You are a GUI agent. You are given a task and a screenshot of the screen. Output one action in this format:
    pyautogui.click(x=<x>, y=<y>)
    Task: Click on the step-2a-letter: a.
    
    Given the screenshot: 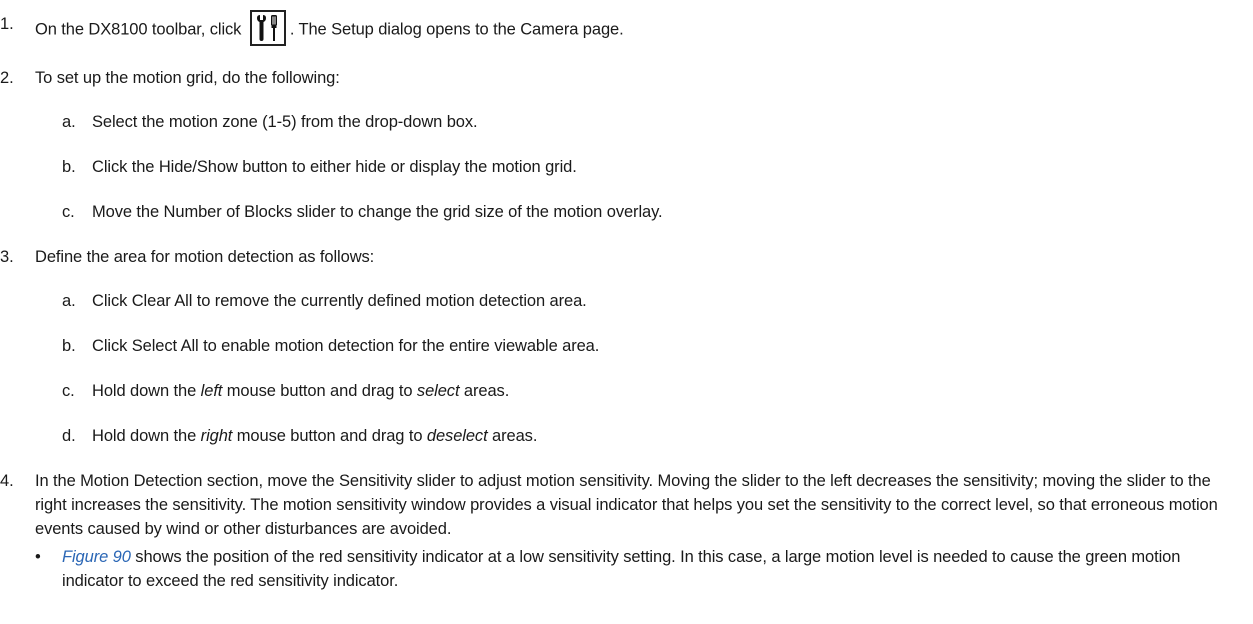 What is the action you would take?
    pyautogui.click(x=69, y=122)
    